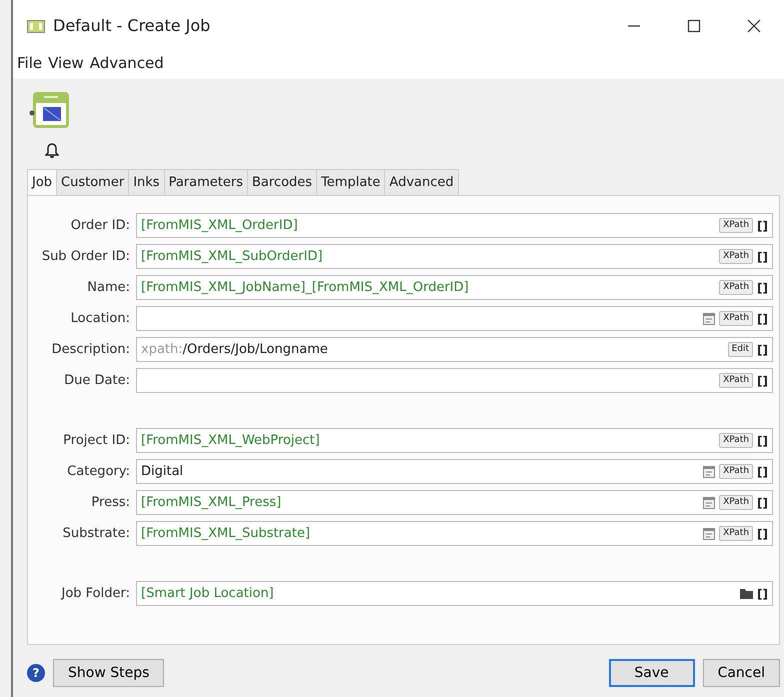 The image size is (784, 697). Describe the element at coordinates (50, 109) in the screenshot. I see `job-icon` at that location.